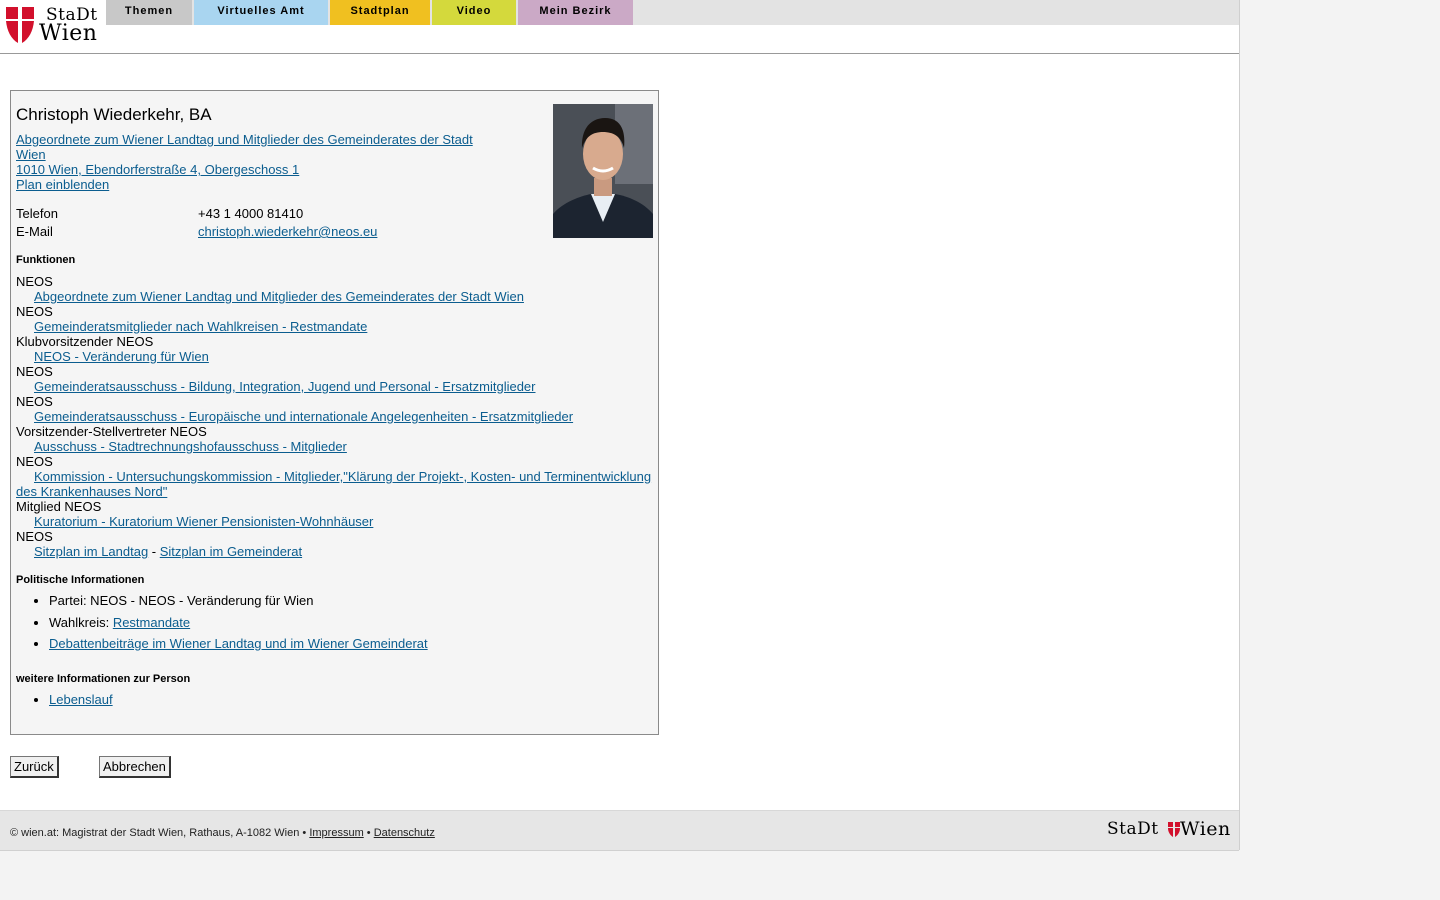 The image size is (1440, 900). Describe the element at coordinates (114, 114) in the screenshot. I see `person-name: Christoph Wiederkehr, BA` at that location.